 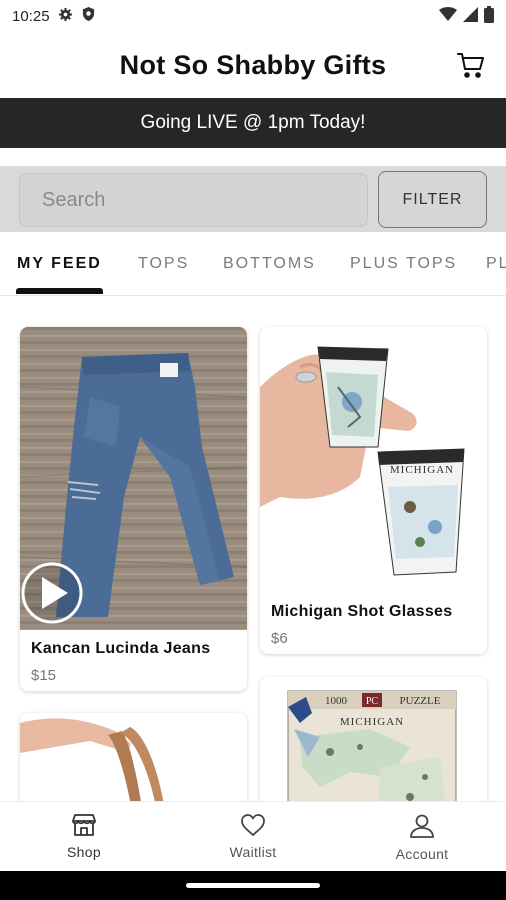 I want to click on status-left: 10:25, so click(x=54, y=16).